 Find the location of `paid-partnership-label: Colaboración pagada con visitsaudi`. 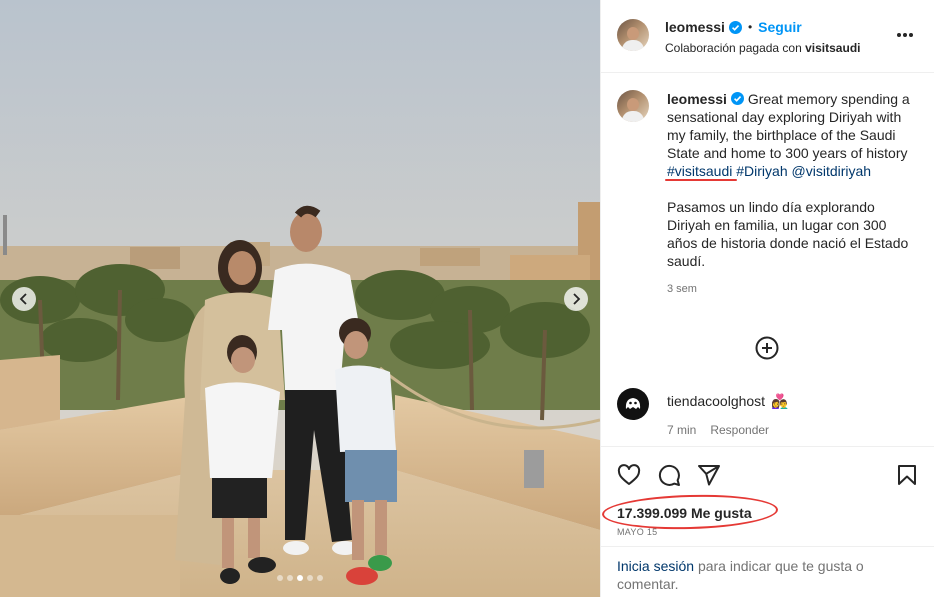

paid-partnership-label: Colaboración pagada con visitsaudi is located at coordinates (762, 48).